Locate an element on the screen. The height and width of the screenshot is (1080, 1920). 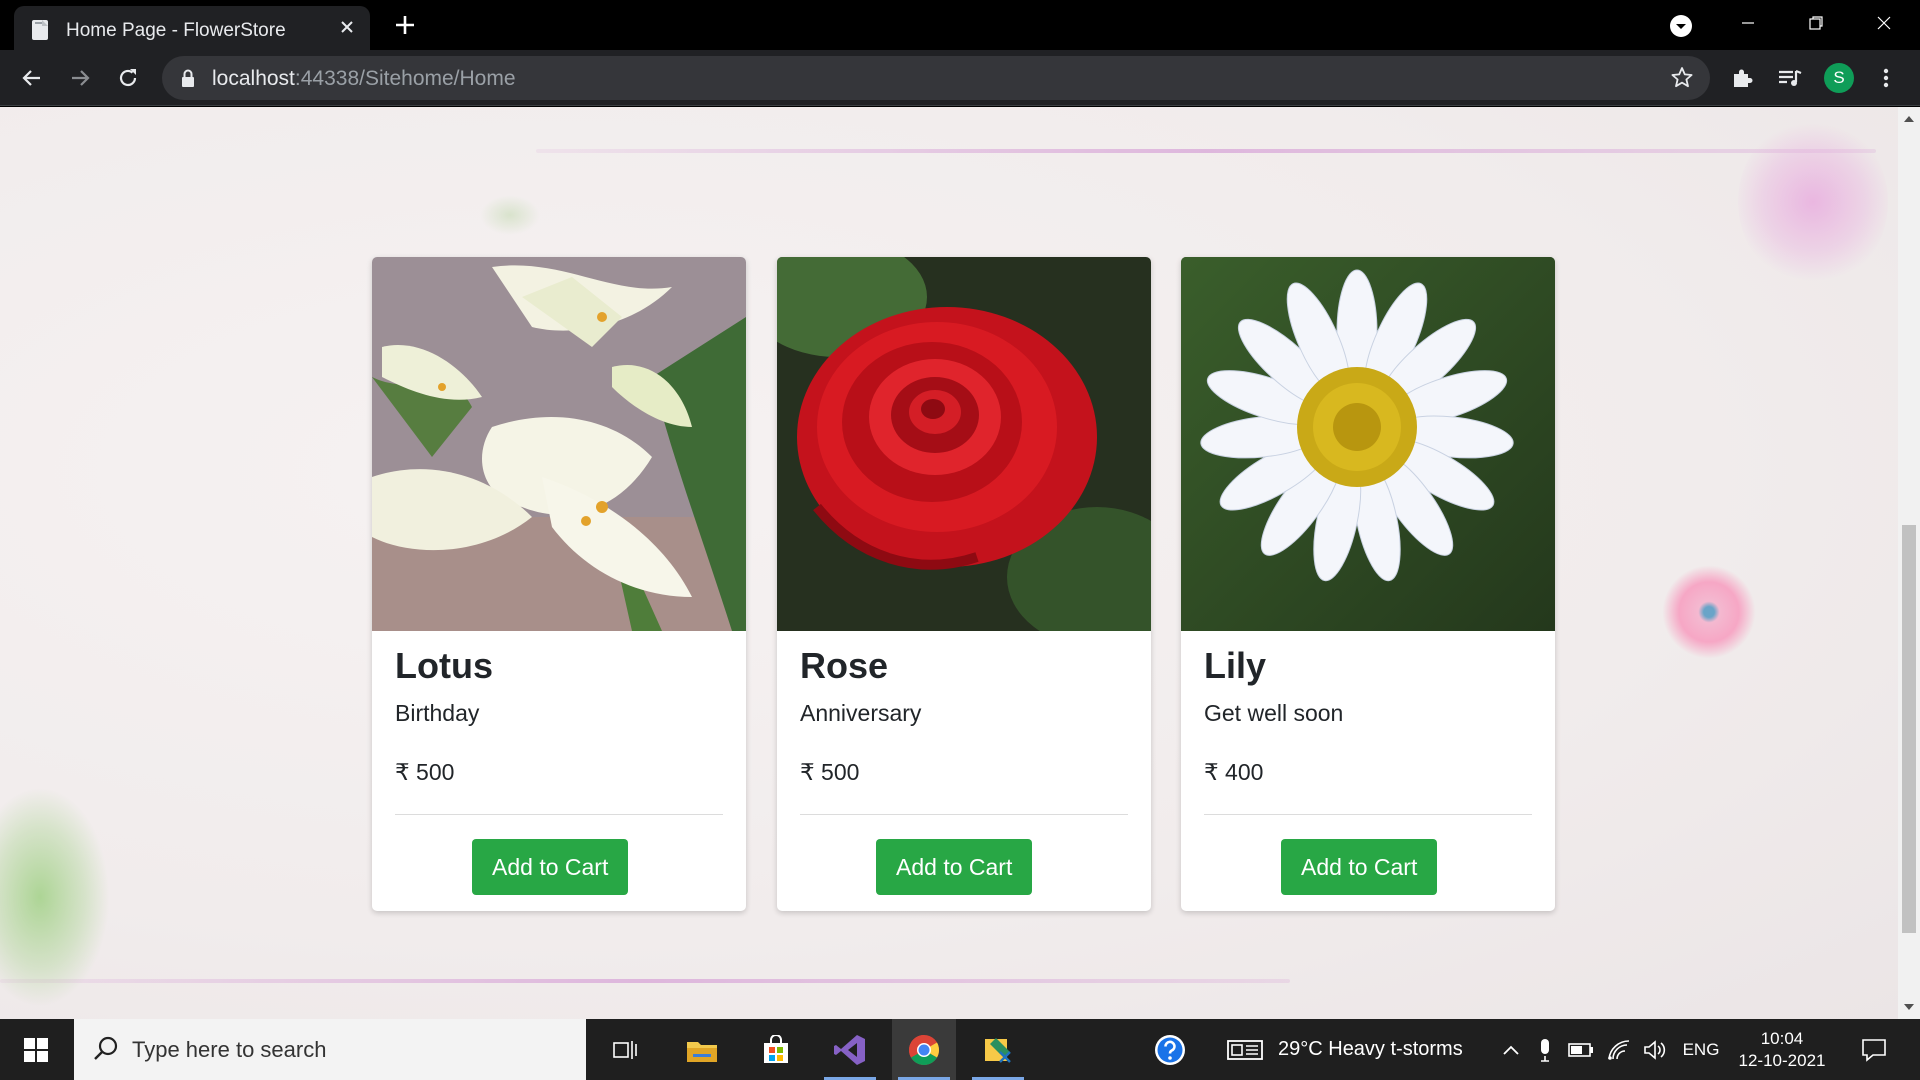
playlist-icon is located at coordinates (1790, 77).